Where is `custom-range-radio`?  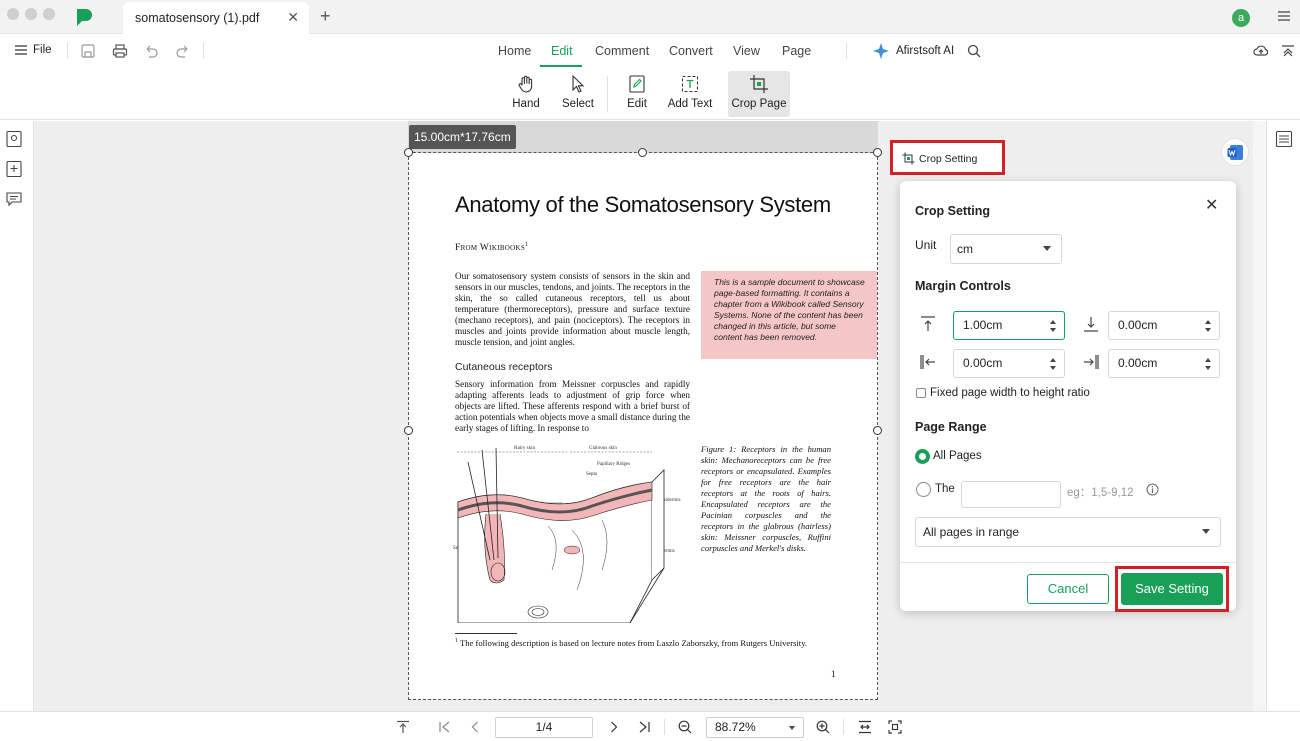
custom-range-radio is located at coordinates (923, 489).